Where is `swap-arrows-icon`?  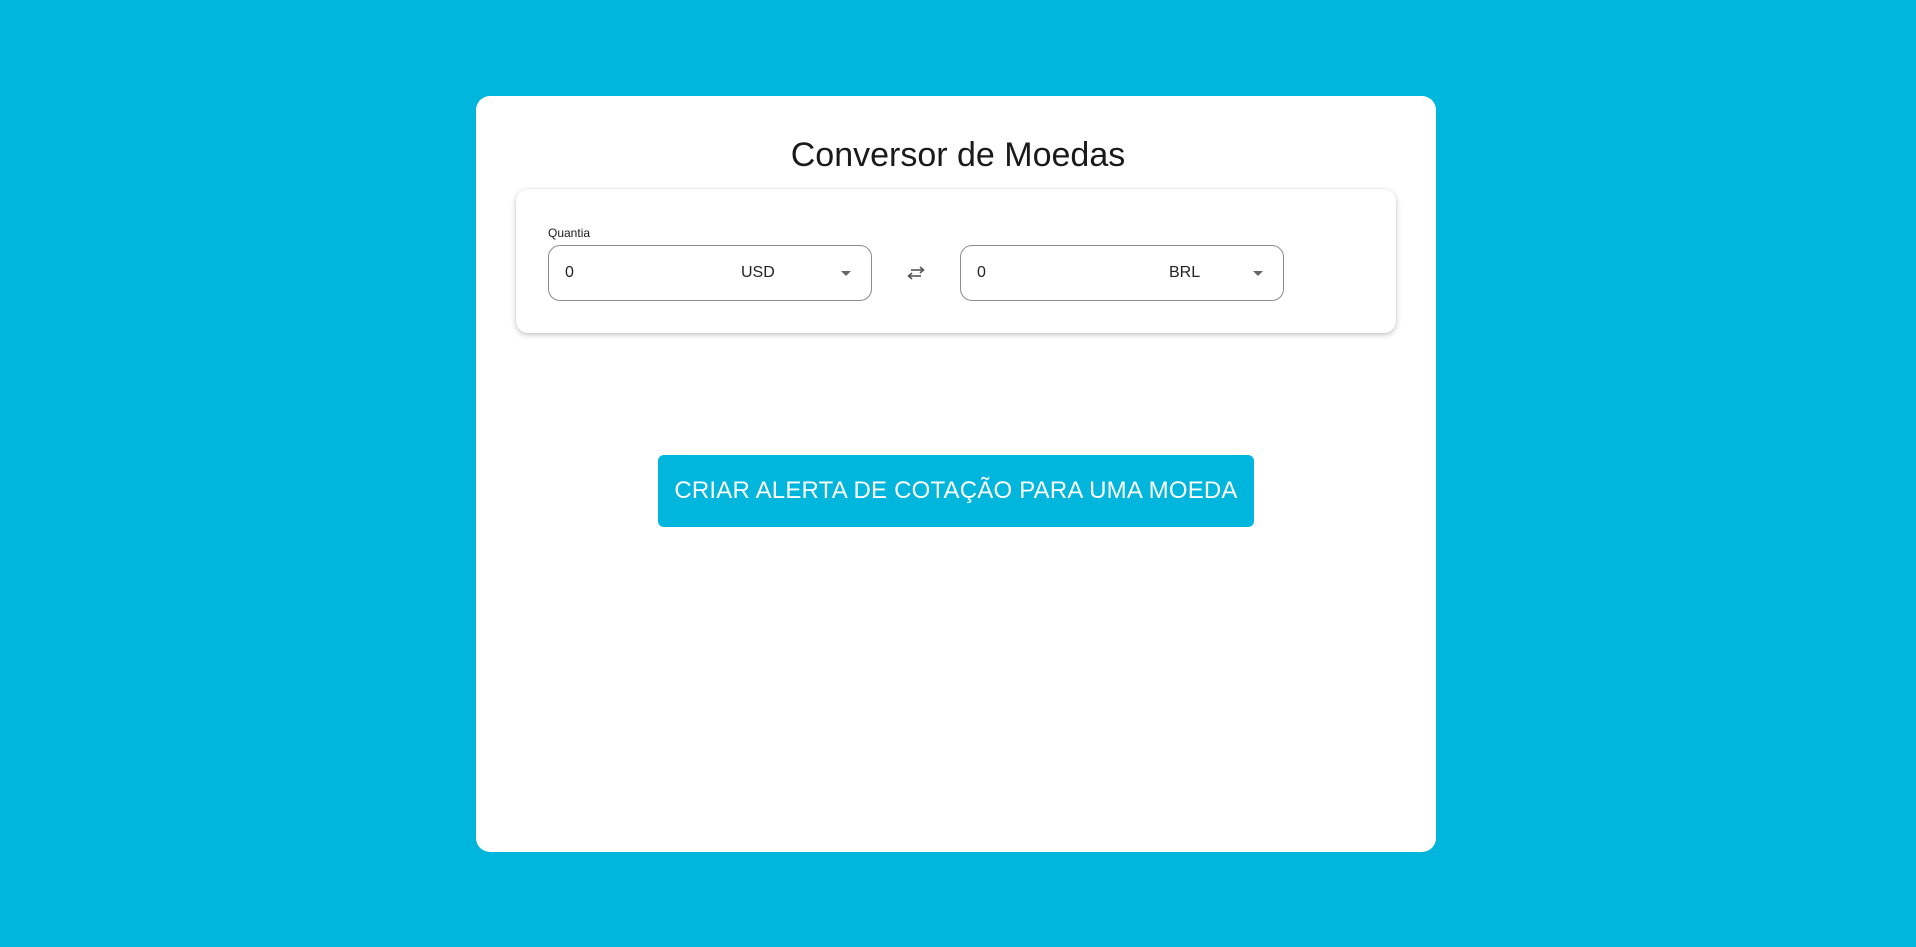
swap-arrows-icon is located at coordinates (916, 273).